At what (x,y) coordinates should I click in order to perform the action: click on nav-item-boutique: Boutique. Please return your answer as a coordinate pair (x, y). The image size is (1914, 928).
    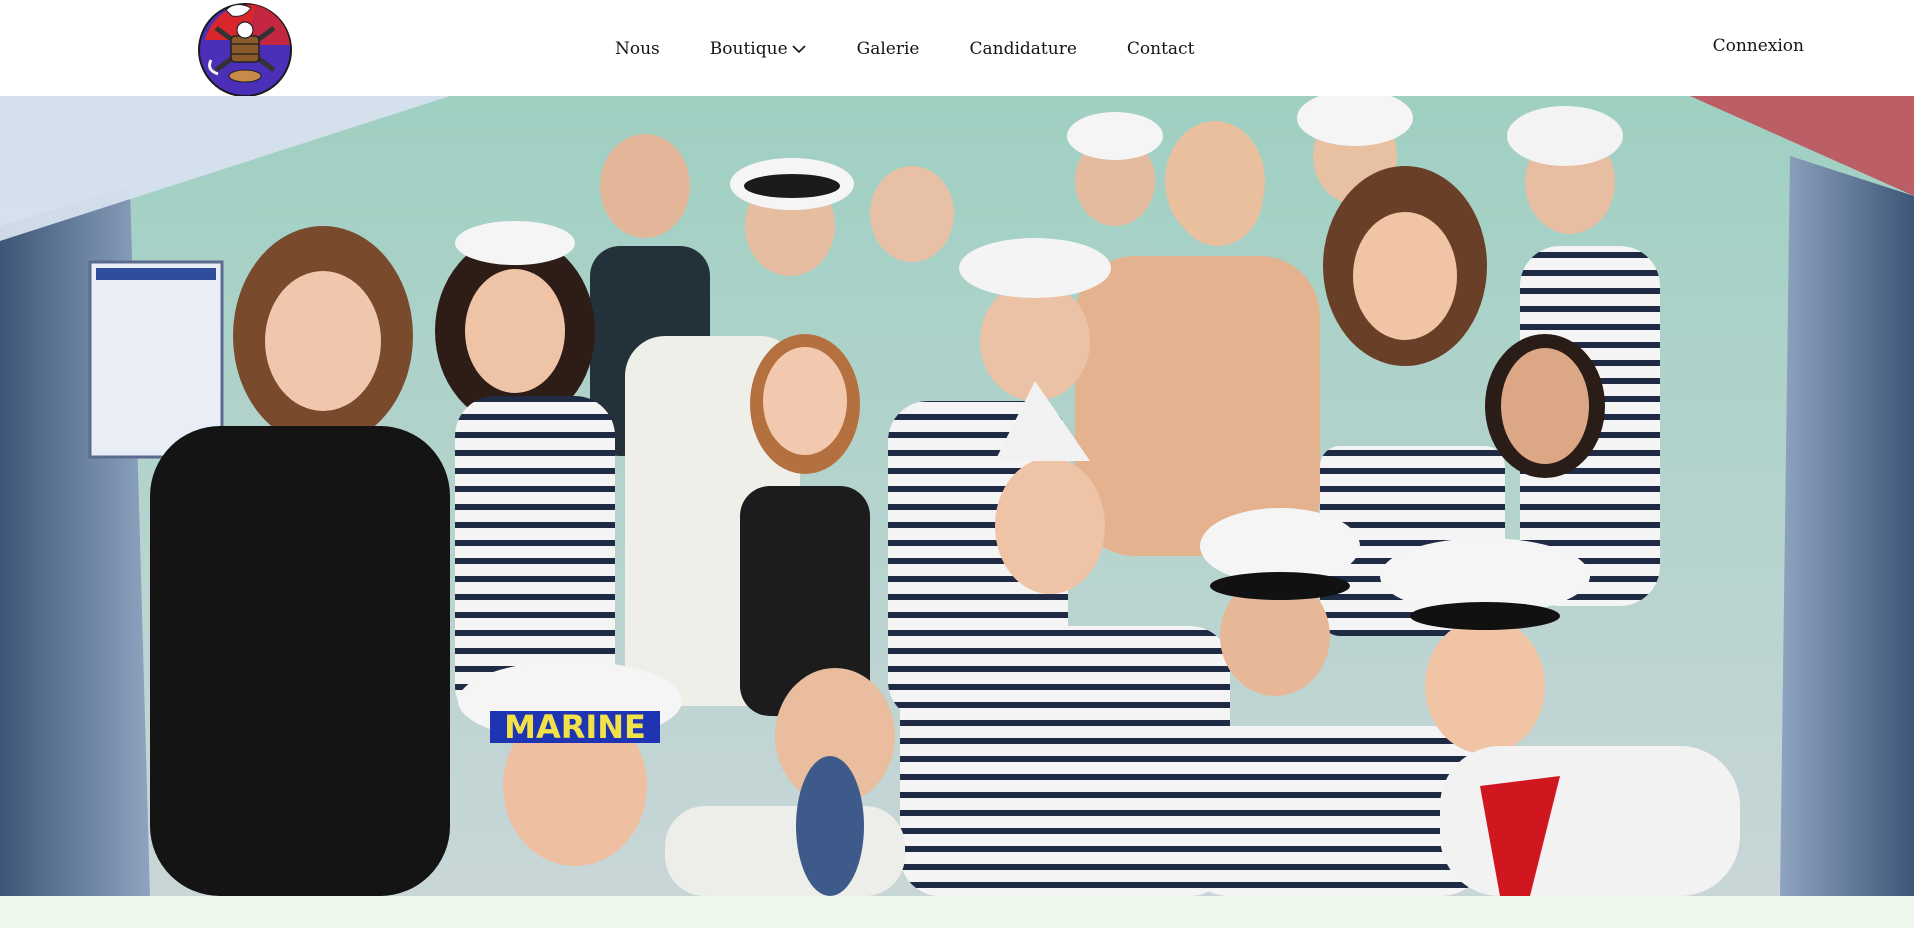
    Looking at the image, I should click on (758, 49).